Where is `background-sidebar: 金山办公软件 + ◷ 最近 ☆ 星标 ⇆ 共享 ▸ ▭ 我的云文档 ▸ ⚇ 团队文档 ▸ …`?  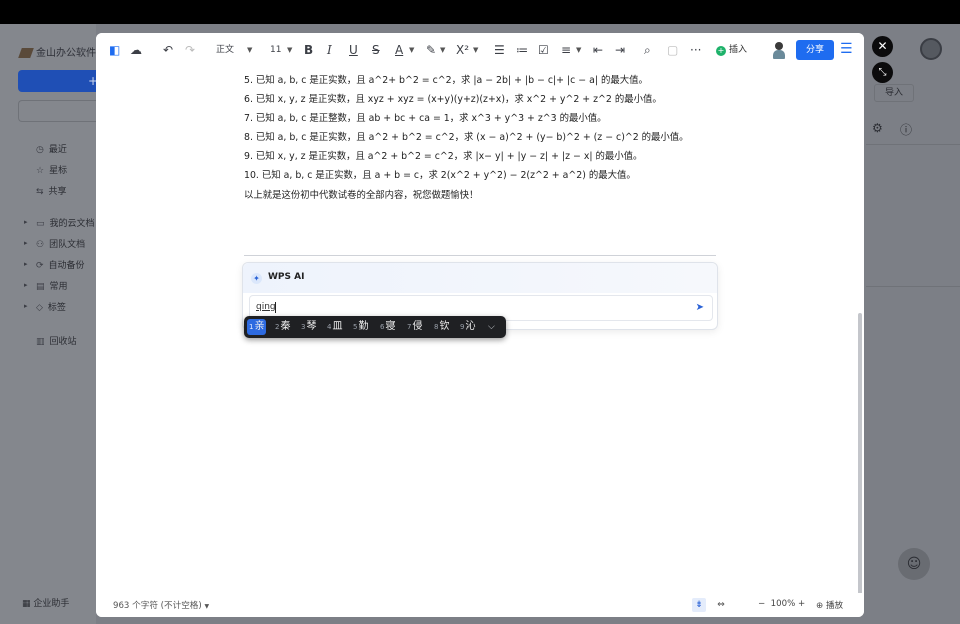
background-sidebar: 金山办公软件 + ◷ 最近 ☆ 星标 ⇆ 共享 ▸ ▭ 我的云文档 ▸ ⚇ 团队文档 ▸ … is located at coordinates (49, 324).